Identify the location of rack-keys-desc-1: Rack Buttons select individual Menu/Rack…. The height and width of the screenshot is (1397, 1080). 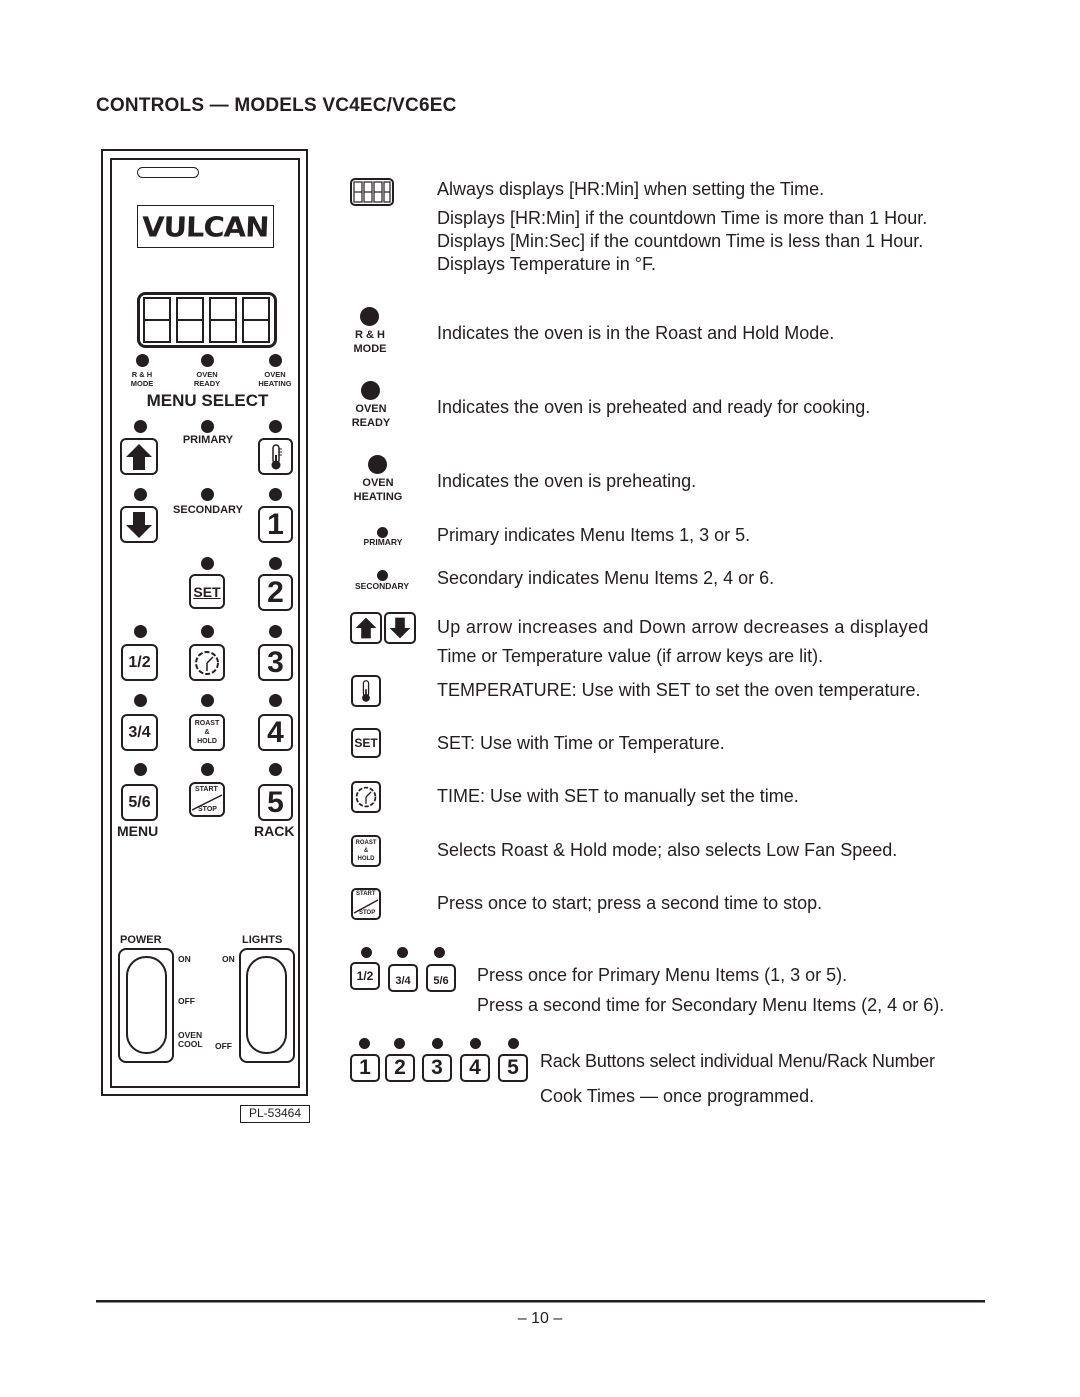
(737, 1061).